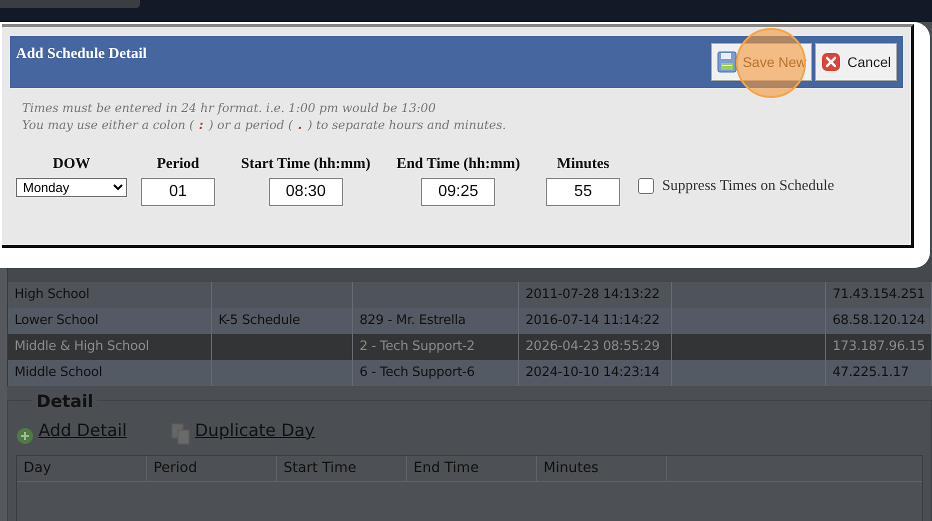 This screenshot has height=521, width=932. I want to click on column-header: Day, so click(37, 468).